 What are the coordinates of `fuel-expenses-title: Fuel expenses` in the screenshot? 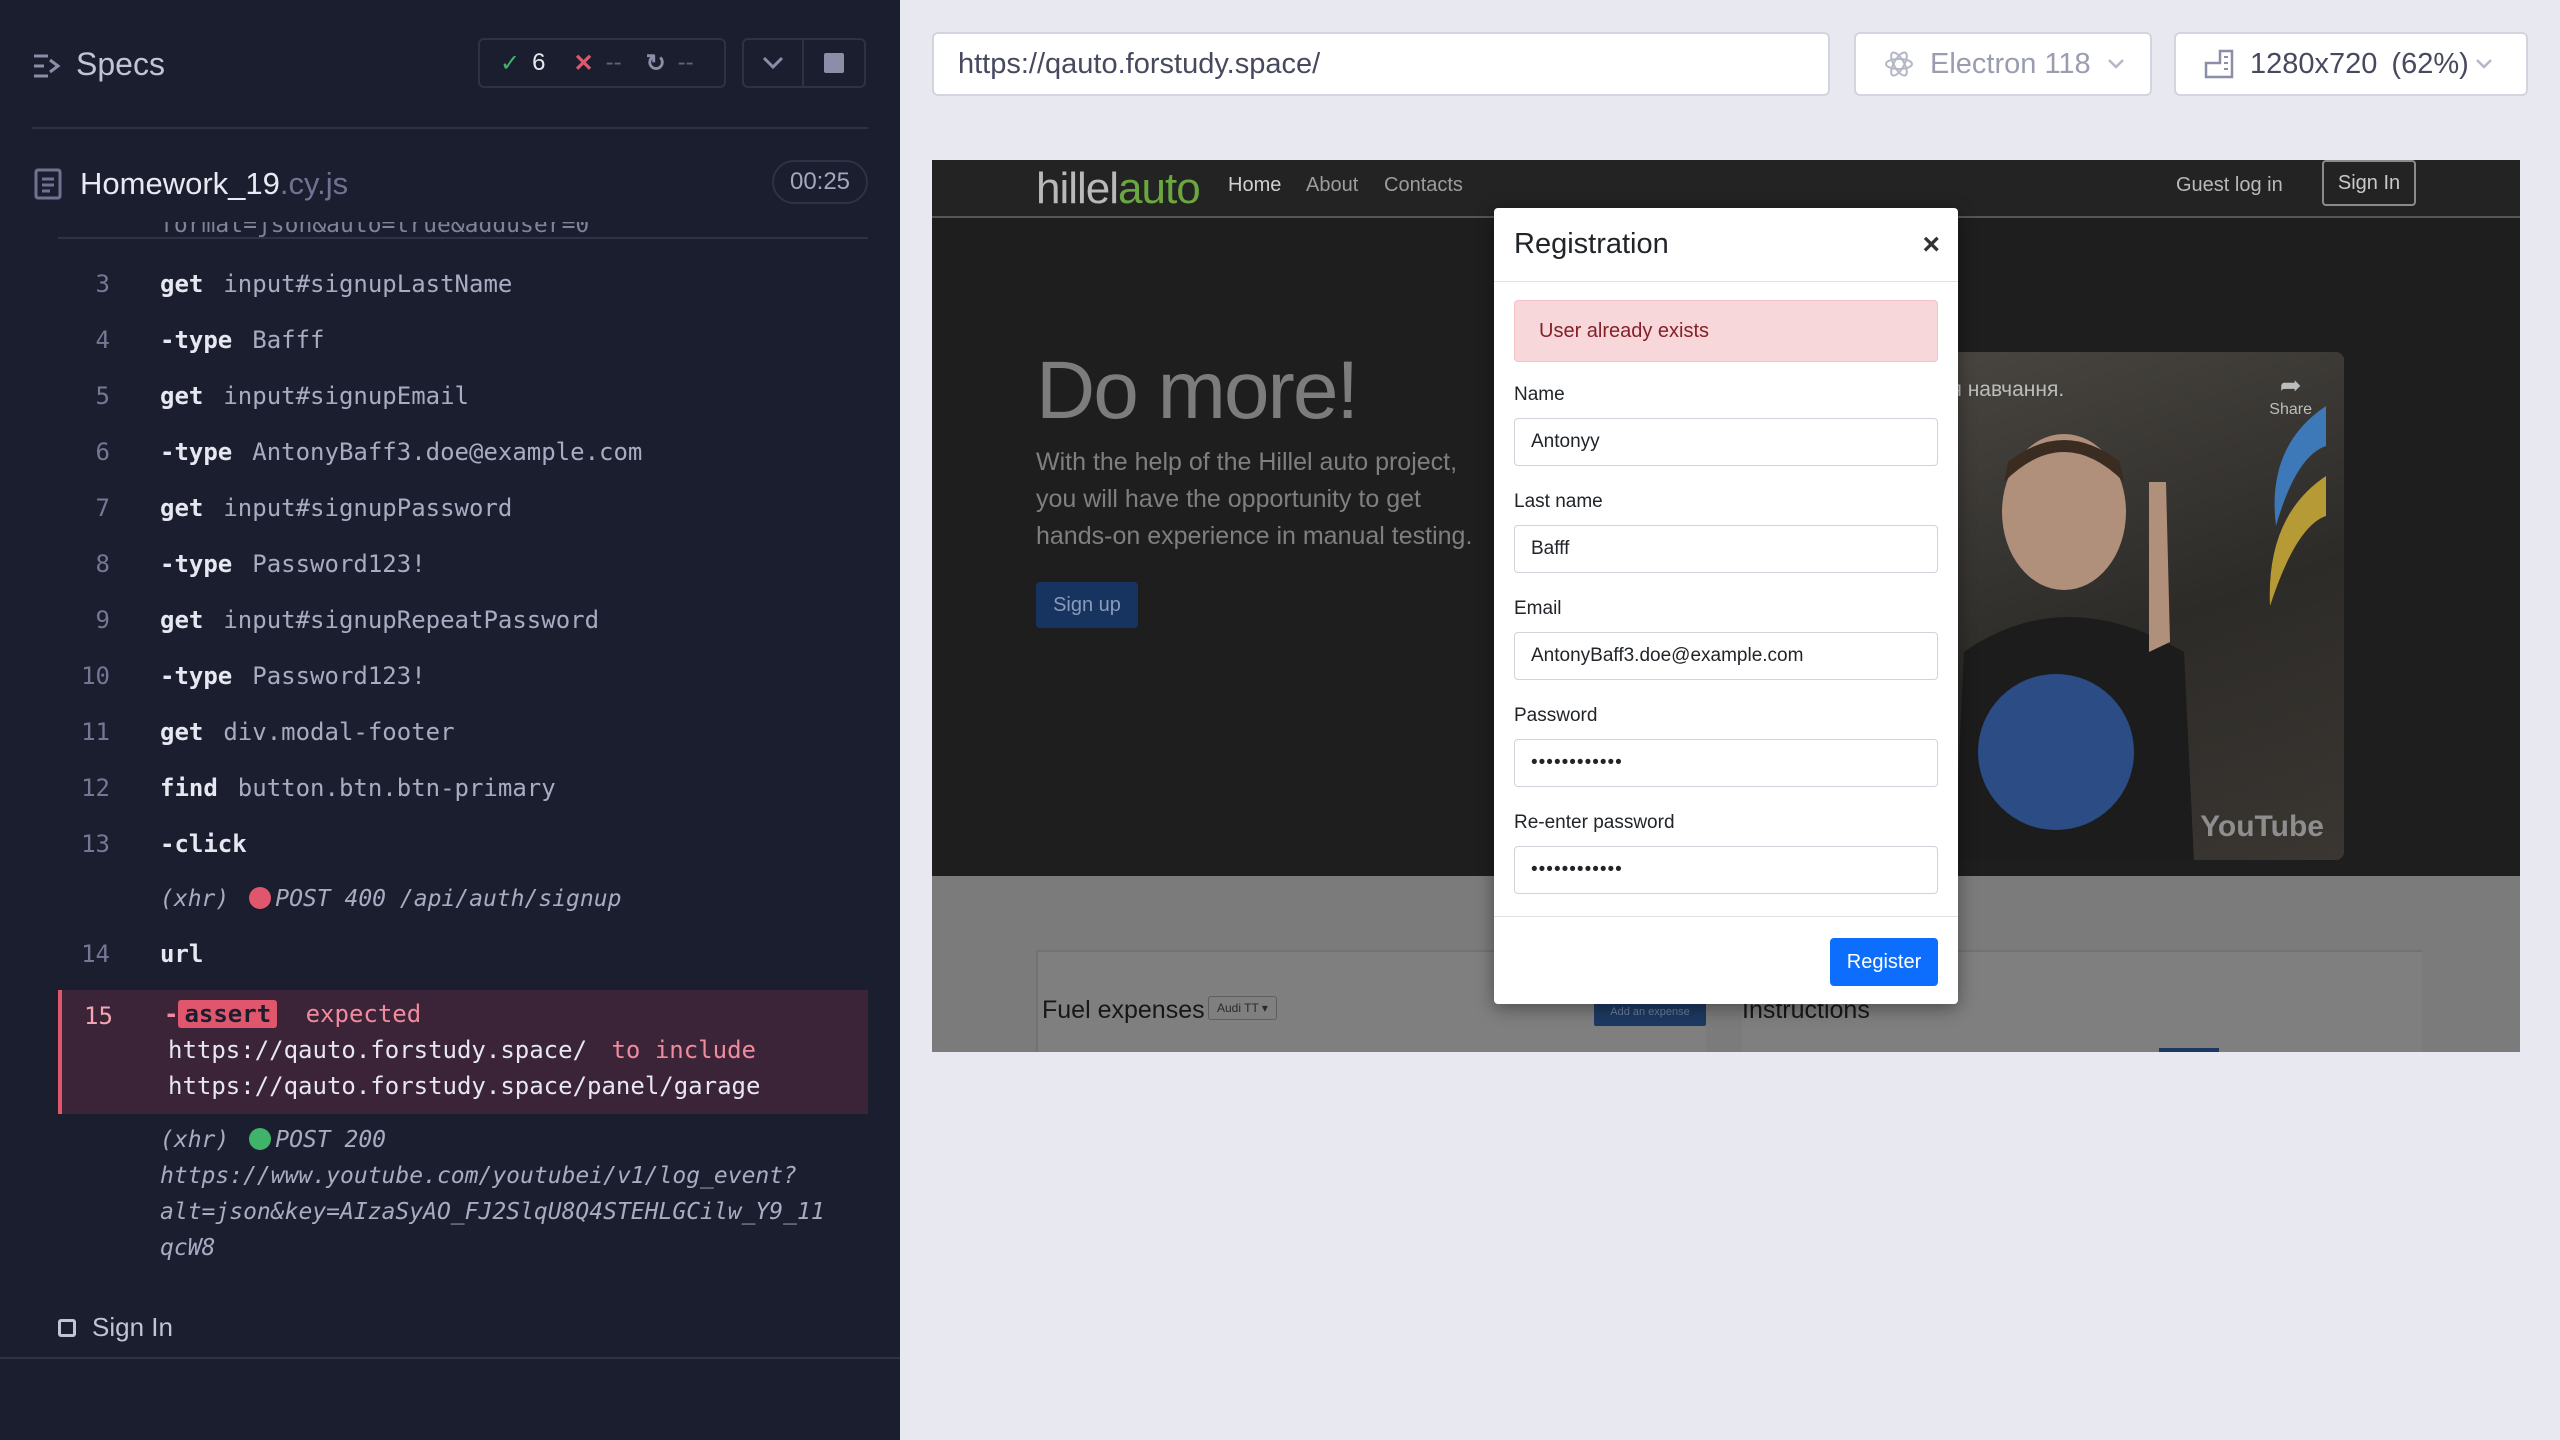 It's located at (1123, 1010).